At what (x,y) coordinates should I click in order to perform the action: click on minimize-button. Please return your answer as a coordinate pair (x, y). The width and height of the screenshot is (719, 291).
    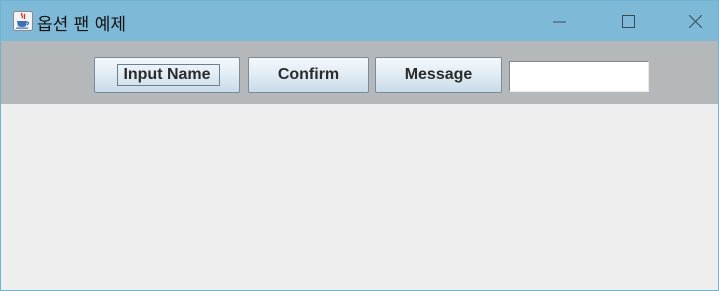
    Looking at the image, I should click on (559, 21).